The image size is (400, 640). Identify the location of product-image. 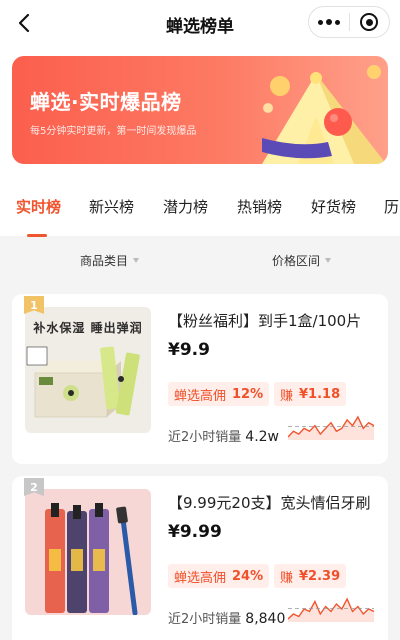
(88, 552).